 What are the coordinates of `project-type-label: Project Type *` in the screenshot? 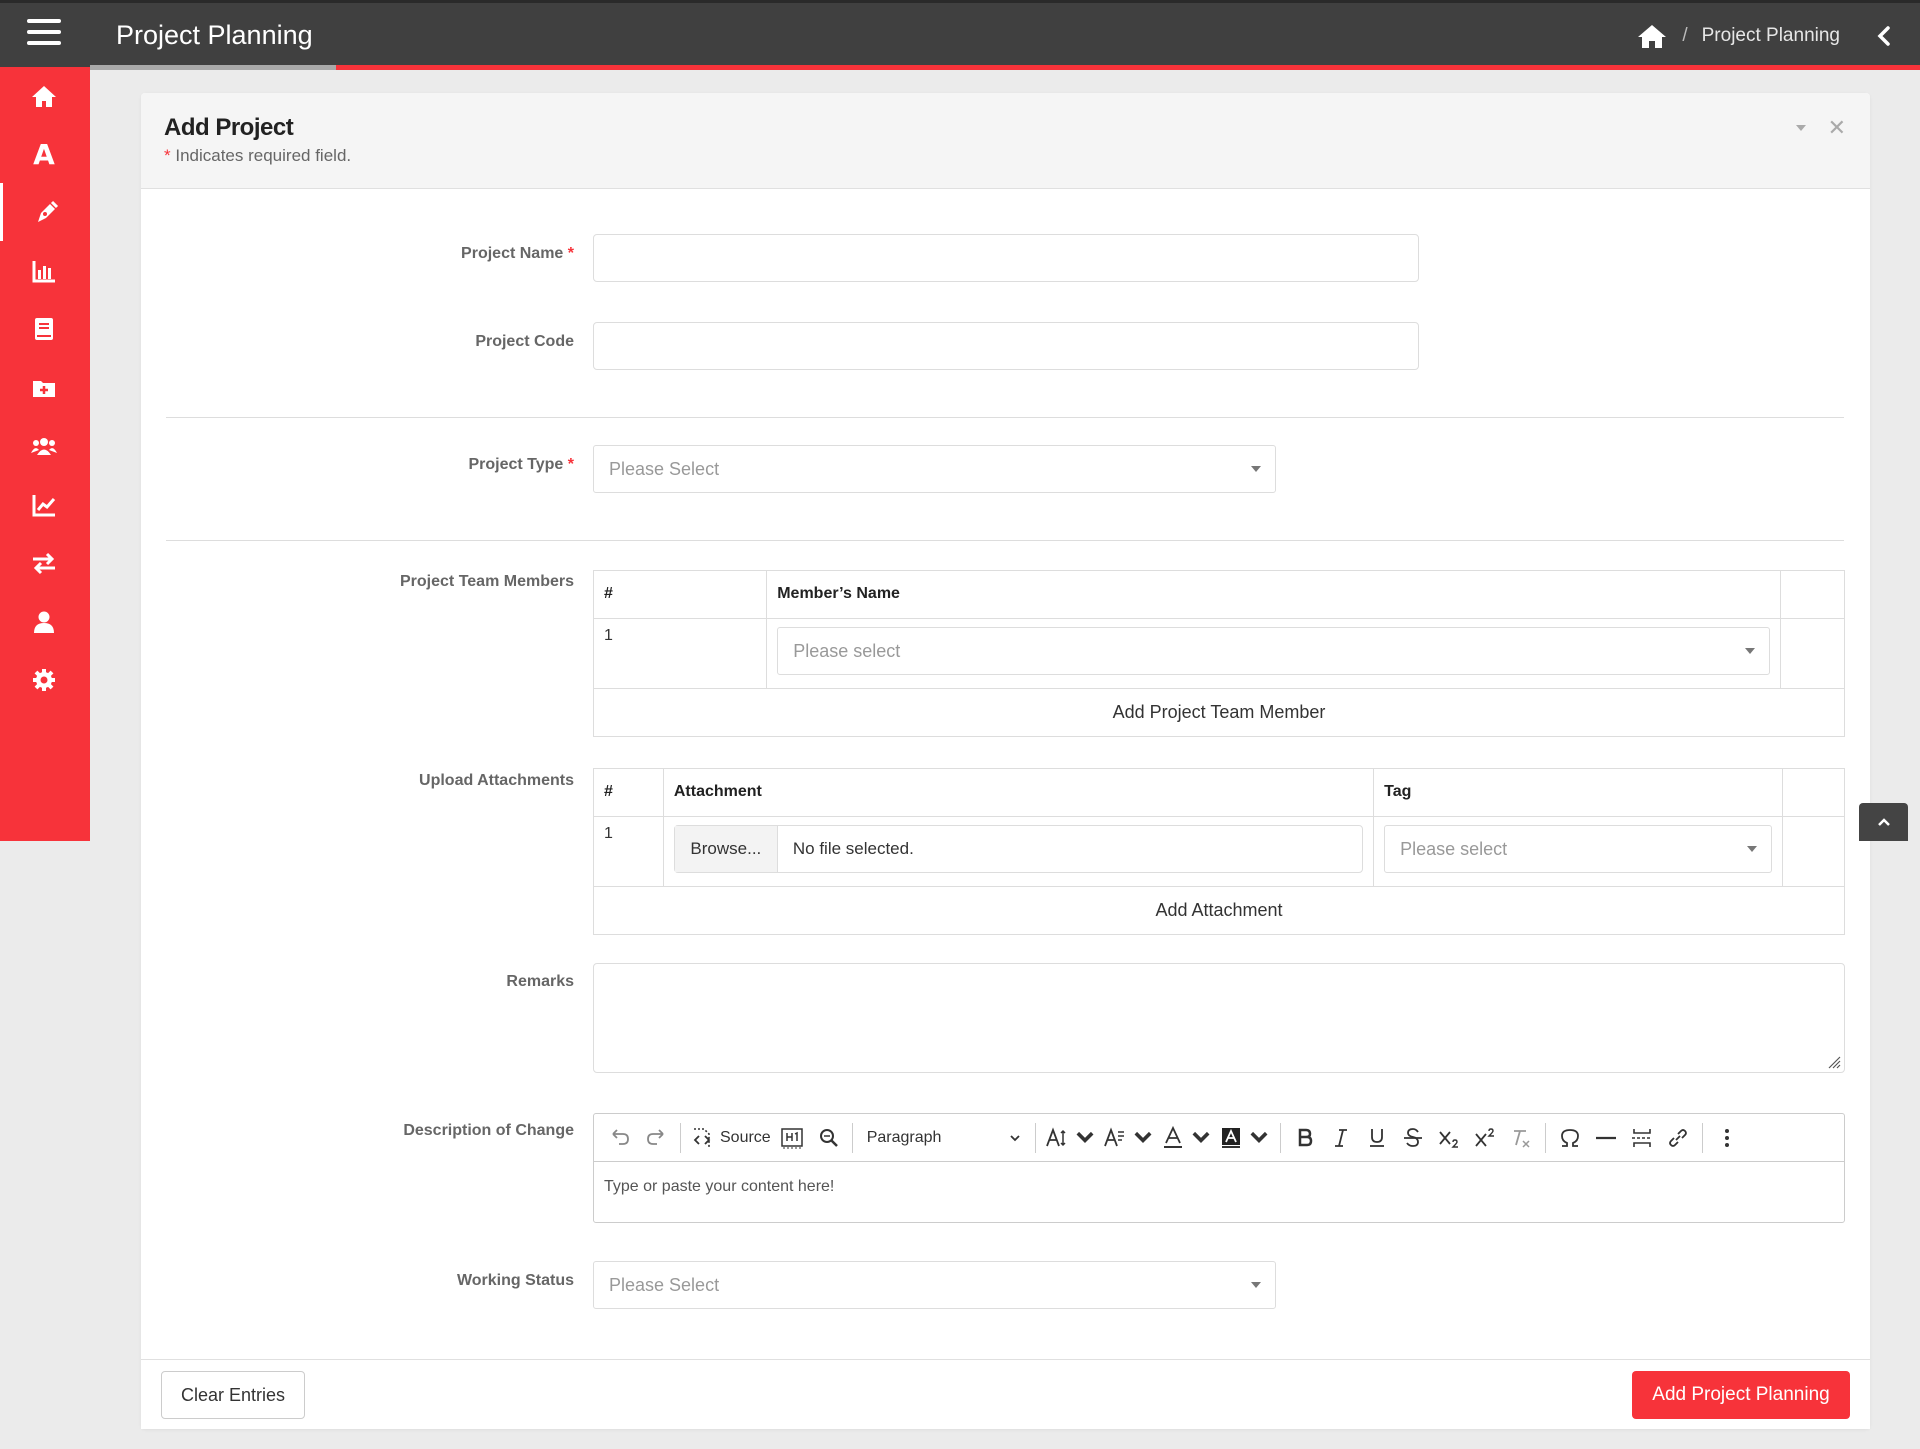 It's located at (521, 465).